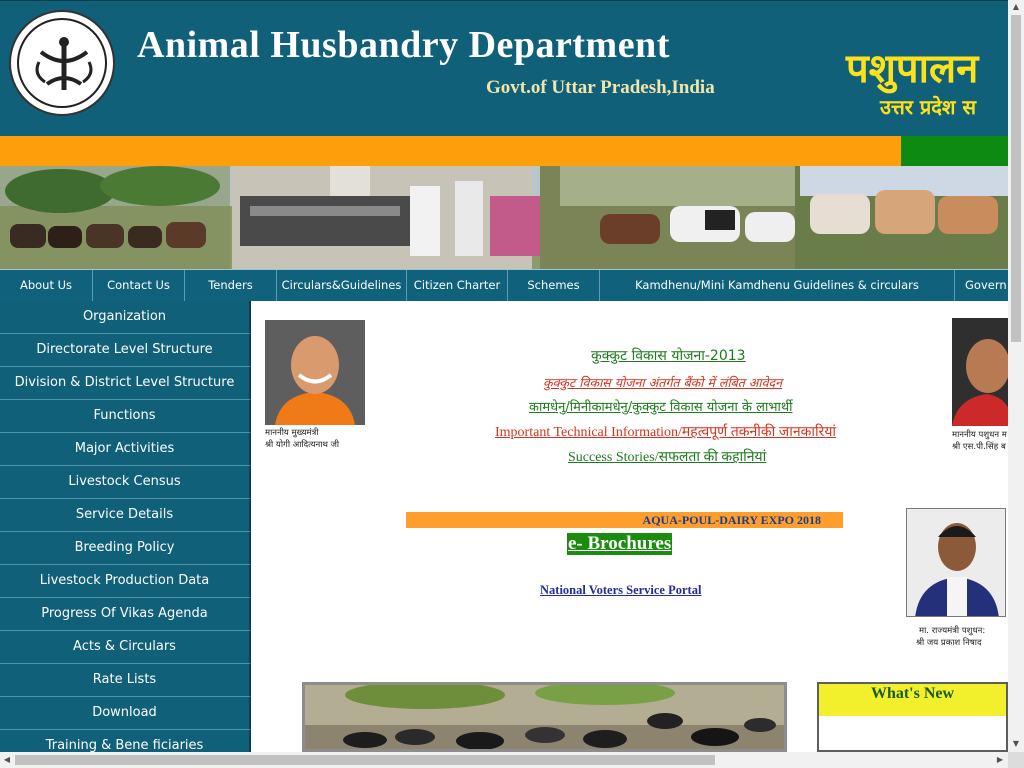 This screenshot has height=768, width=1024. Describe the element at coordinates (954, 151) in the screenshot. I see `green-stripe` at that location.